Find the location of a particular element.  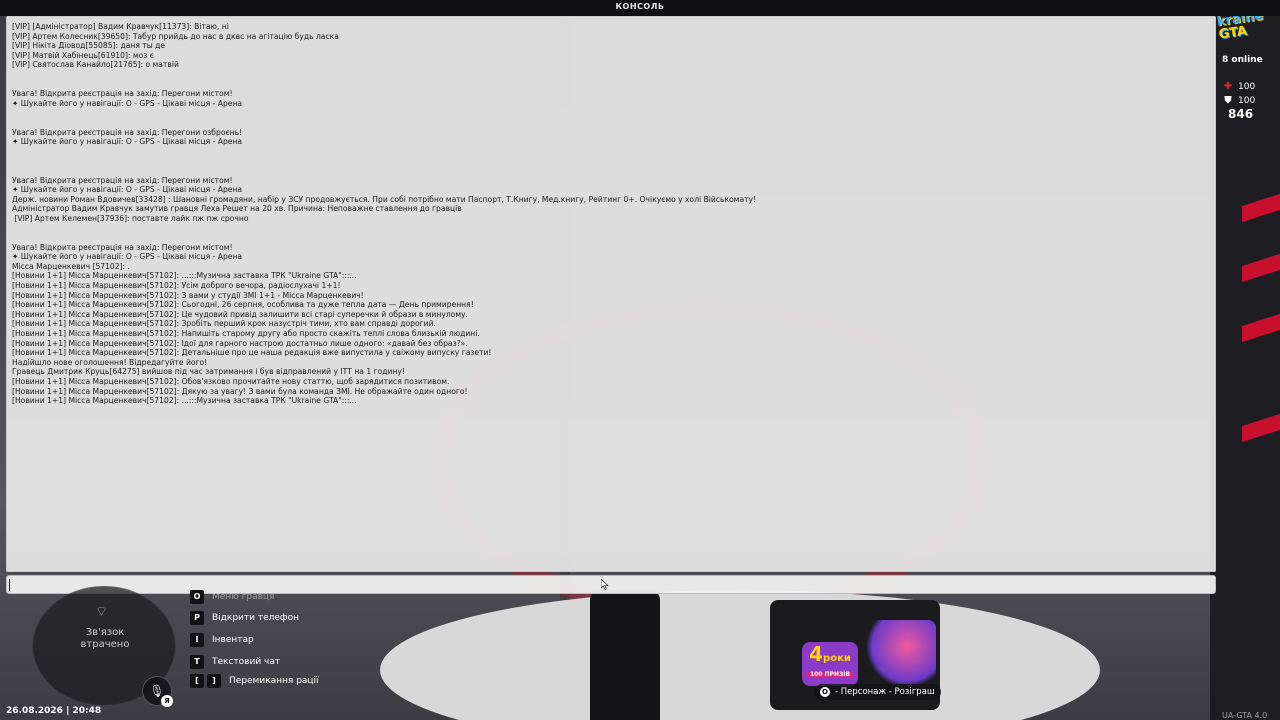

hint-radio-switch: [ ] Перемикання рації is located at coordinates (254, 681).